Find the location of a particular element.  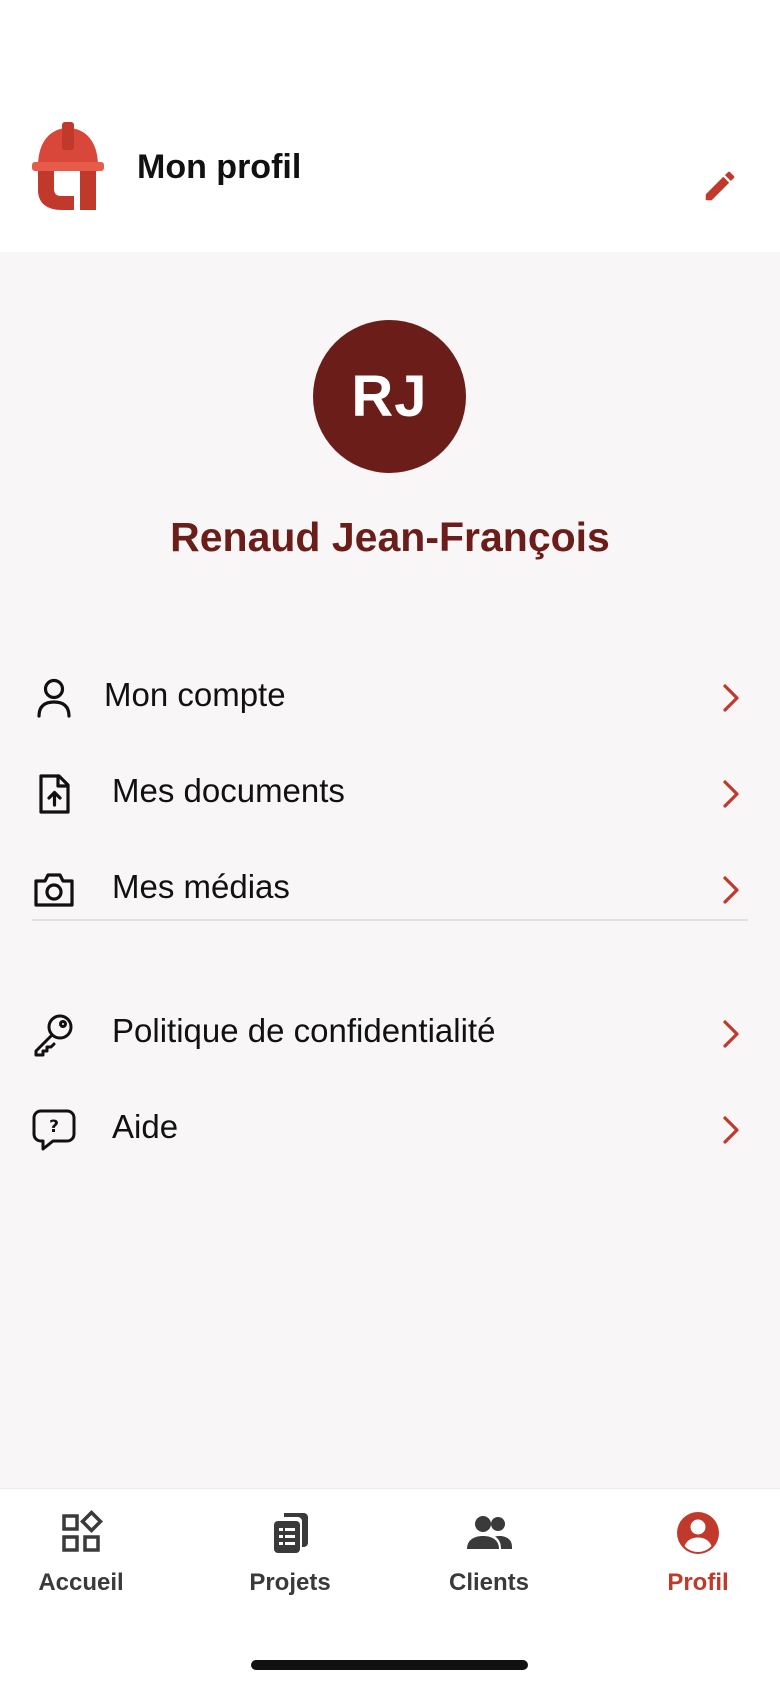

user-icon is located at coordinates (54, 698).